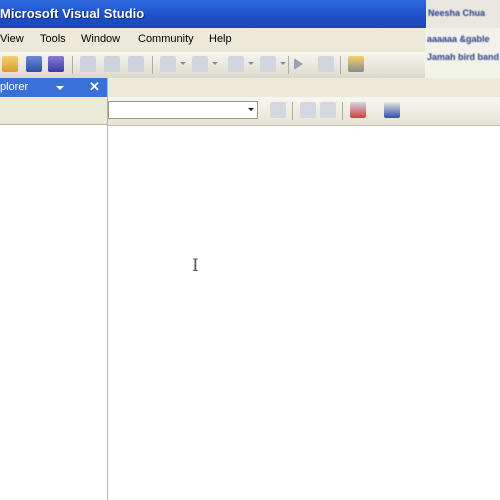  What do you see at coordinates (94, 87) in the screenshot?
I see `close-icon: ✕` at bounding box center [94, 87].